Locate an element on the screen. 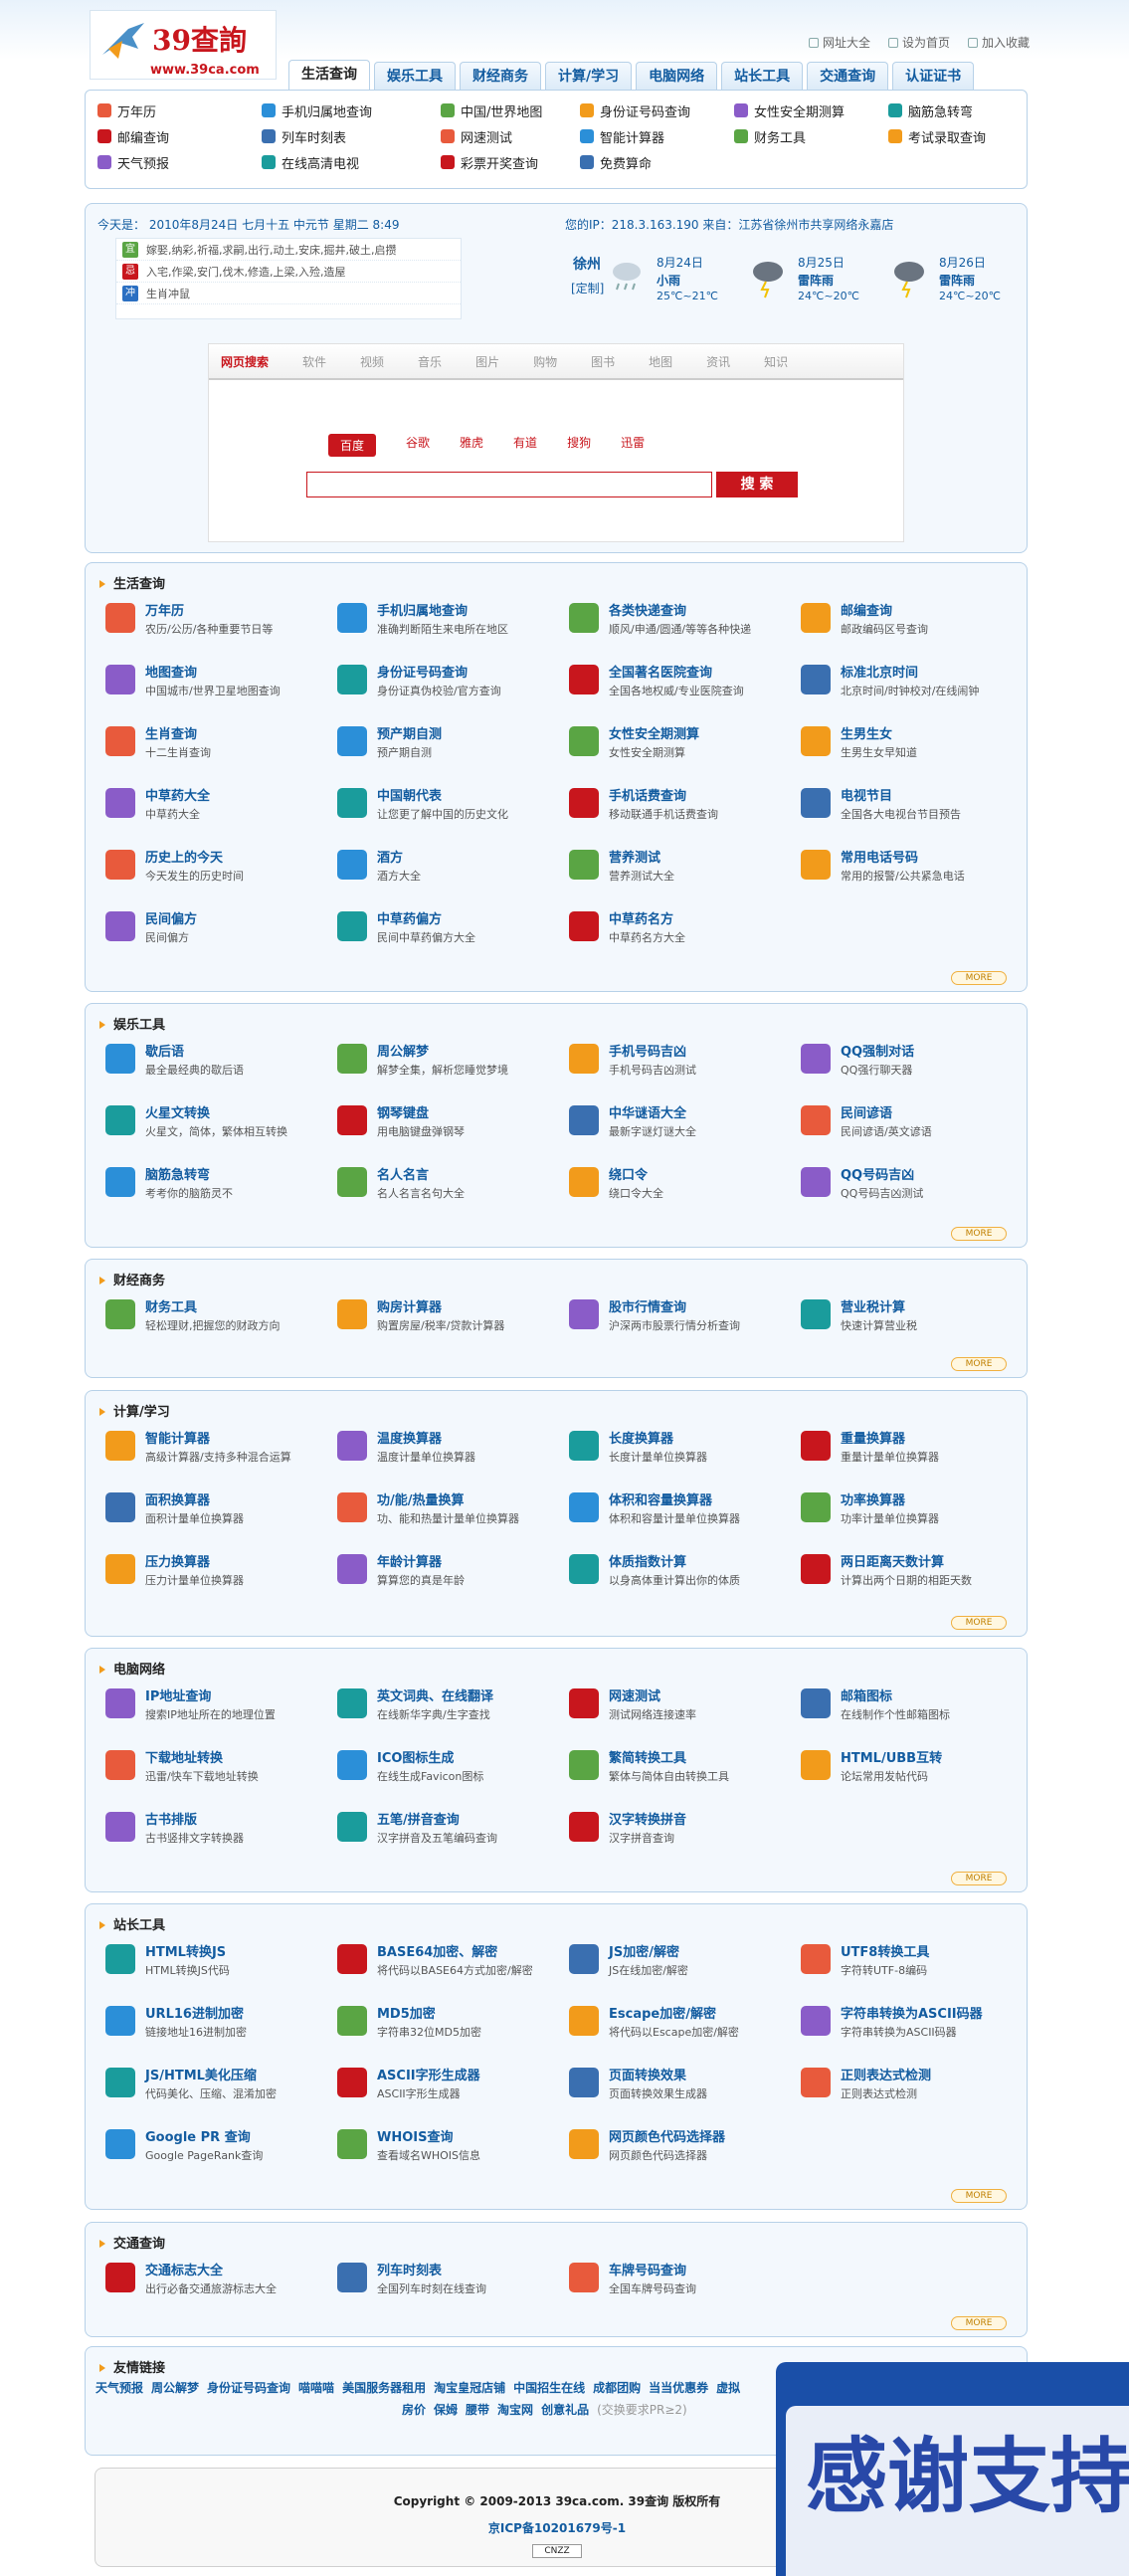 Image resolution: width=1129 pixels, height=2576 pixels. tool-item: 绕口令 绕口令大全 is located at coordinates (685, 1187).